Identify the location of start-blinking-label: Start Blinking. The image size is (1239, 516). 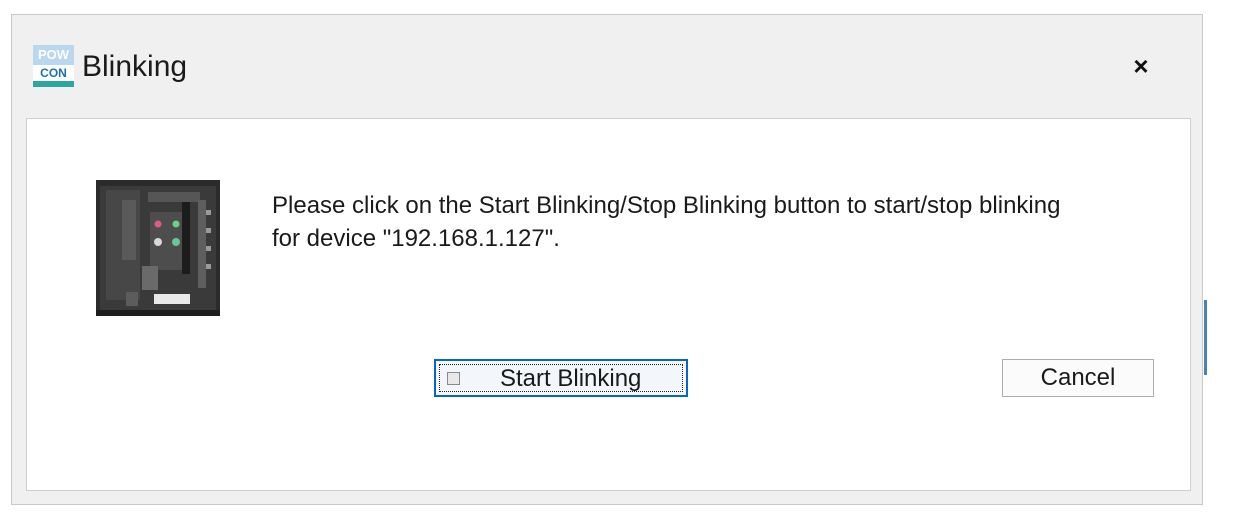
(571, 378).